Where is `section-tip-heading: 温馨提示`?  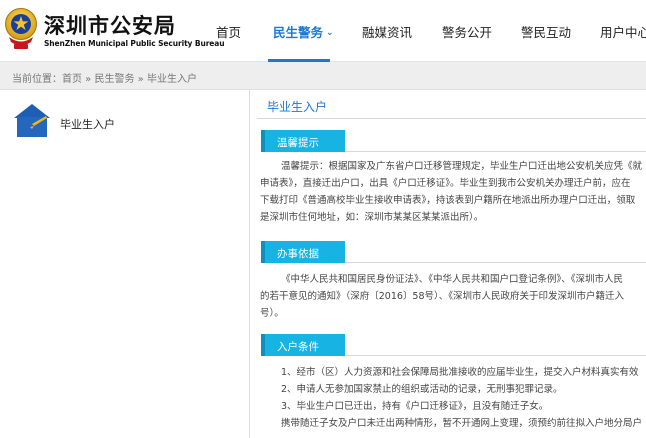 section-tip-heading: 温馨提示 is located at coordinates (303, 141).